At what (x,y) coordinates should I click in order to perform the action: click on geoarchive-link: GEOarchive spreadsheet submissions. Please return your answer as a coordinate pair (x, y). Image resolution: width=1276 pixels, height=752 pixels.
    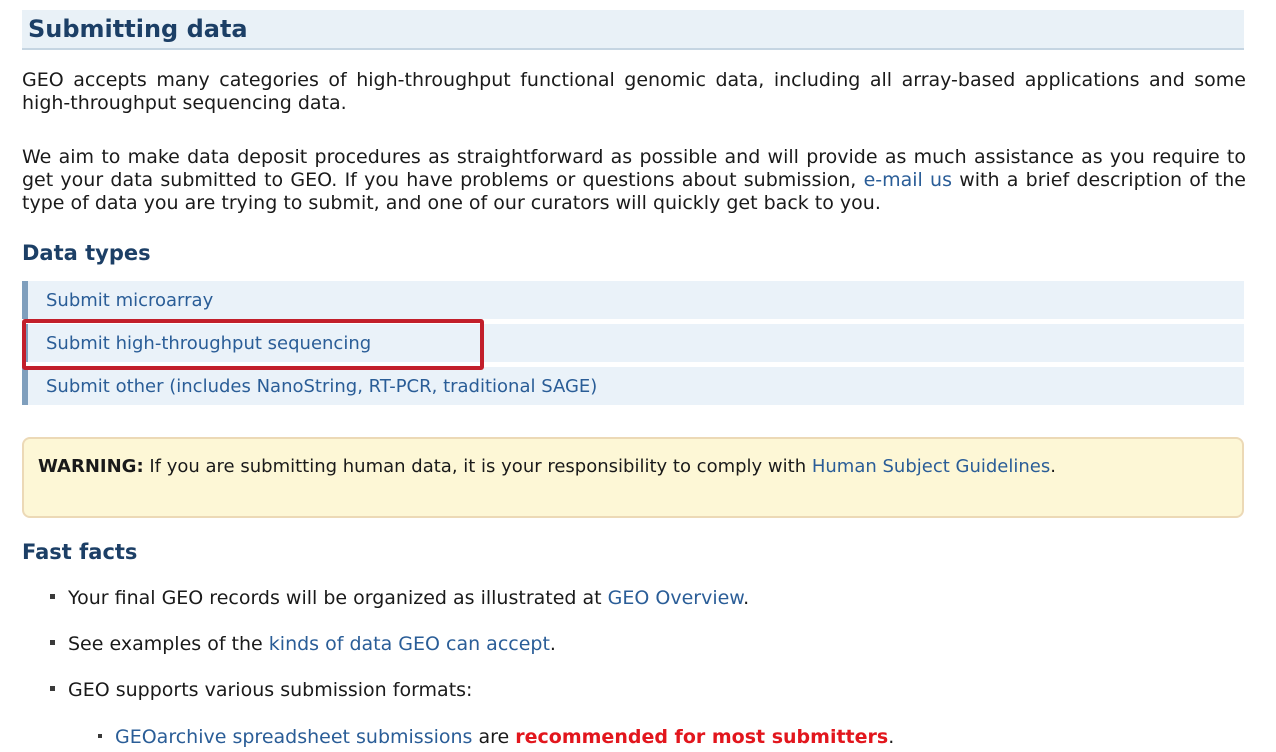
    Looking at the image, I should click on (293, 737).